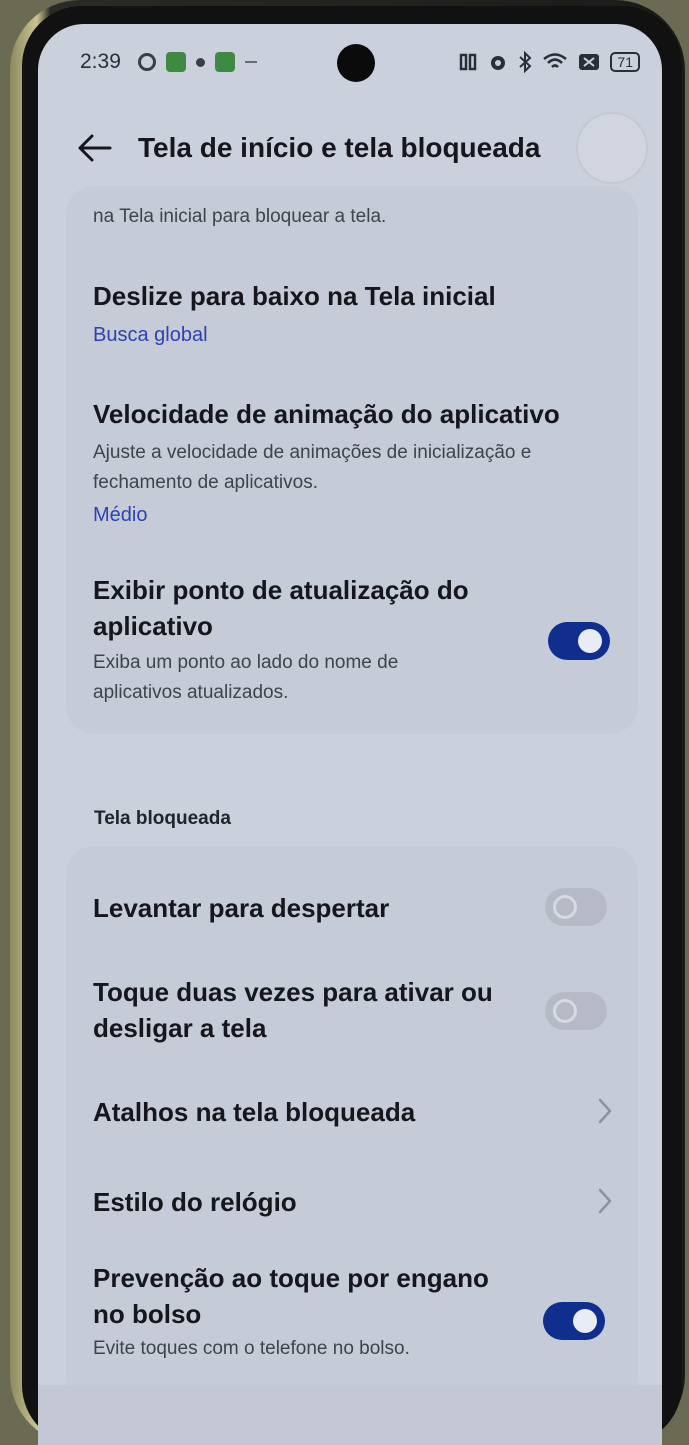 The image size is (689, 1445). I want to click on pocket-mode-toggle, so click(574, 1321).